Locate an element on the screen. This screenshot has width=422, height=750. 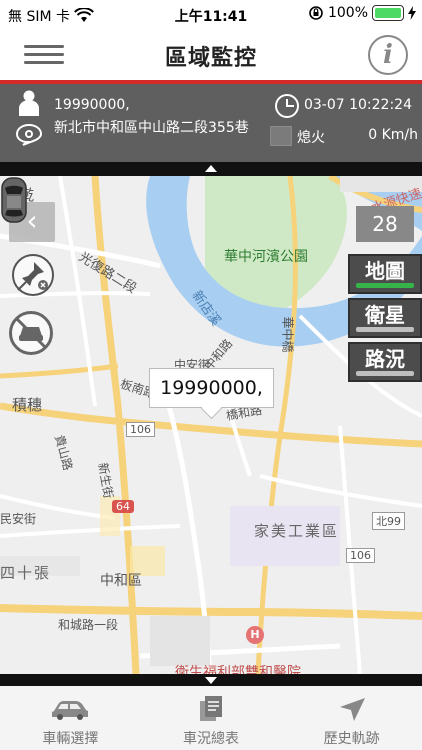
tab-label: 車況總表 is located at coordinates (211, 739).